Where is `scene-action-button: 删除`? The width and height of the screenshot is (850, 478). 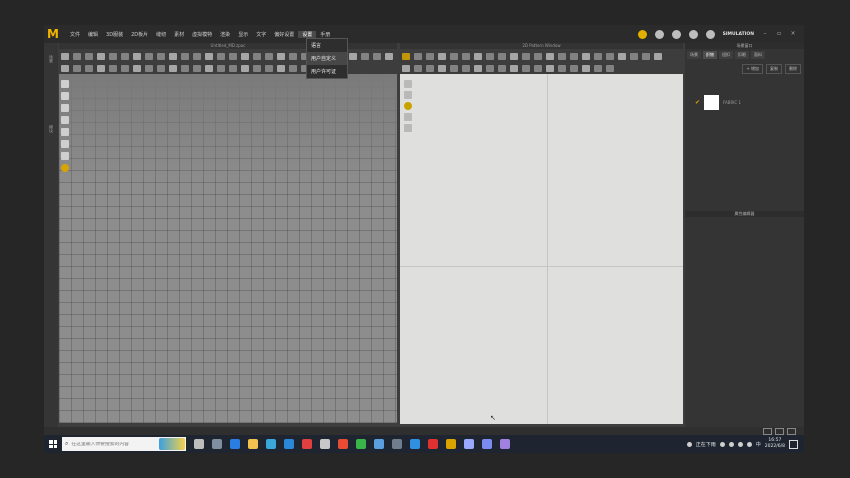 scene-action-button: 删除 is located at coordinates (793, 69).